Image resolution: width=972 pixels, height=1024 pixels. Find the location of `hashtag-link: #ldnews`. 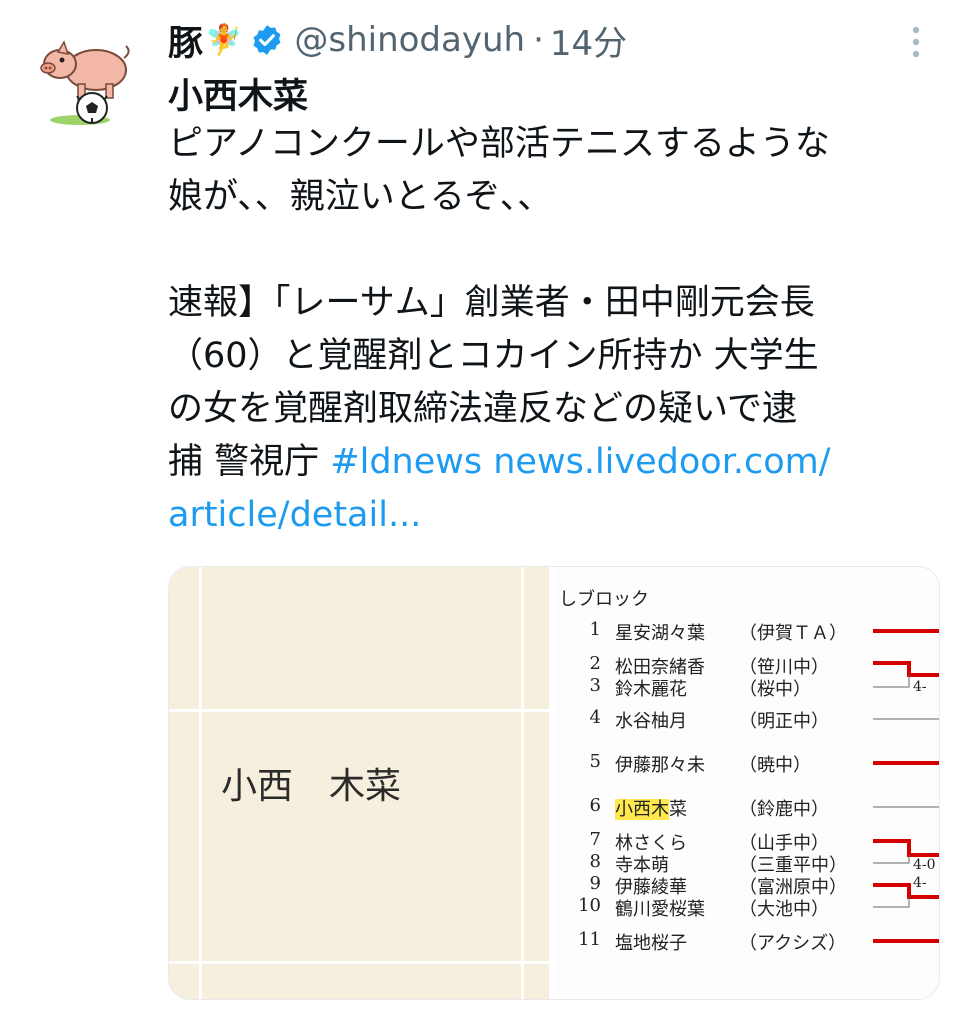

hashtag-link: #ldnews is located at coordinates (406, 462).